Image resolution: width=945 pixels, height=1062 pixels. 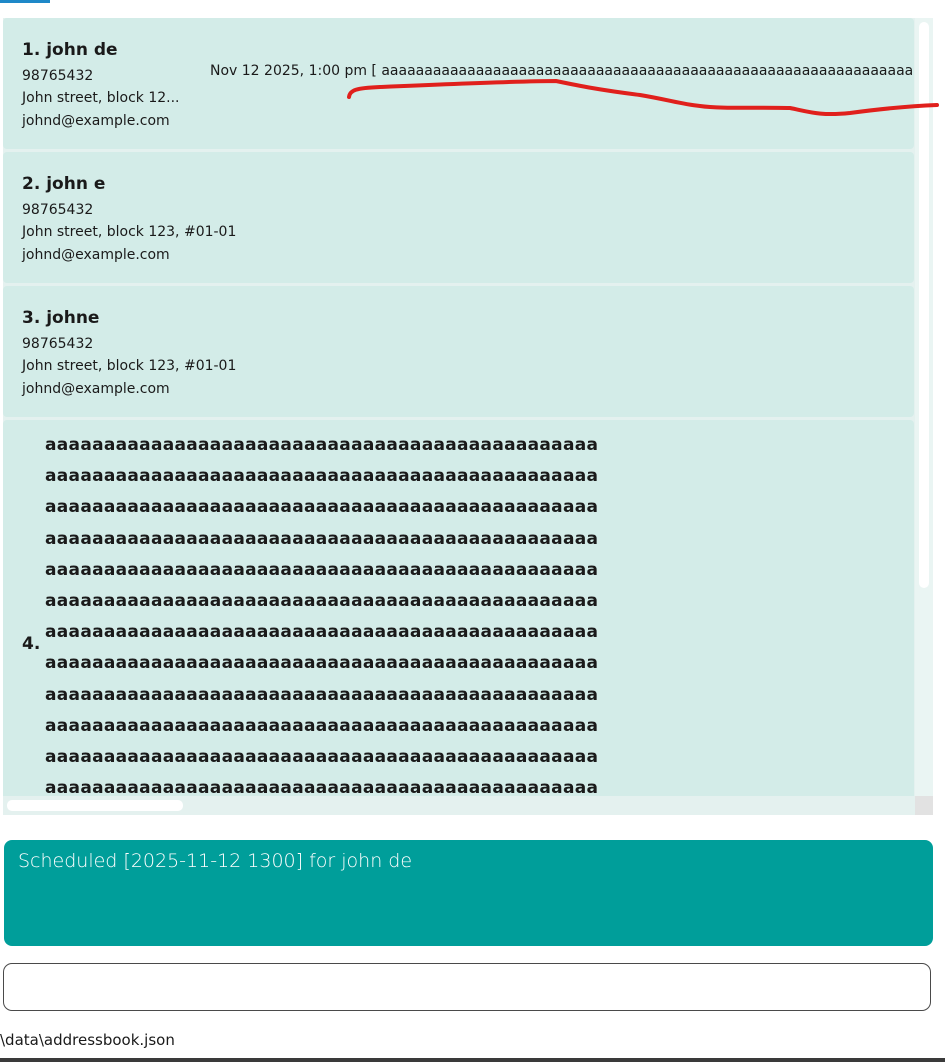 I want to click on vertical-scrollbar, so click(x=924, y=407).